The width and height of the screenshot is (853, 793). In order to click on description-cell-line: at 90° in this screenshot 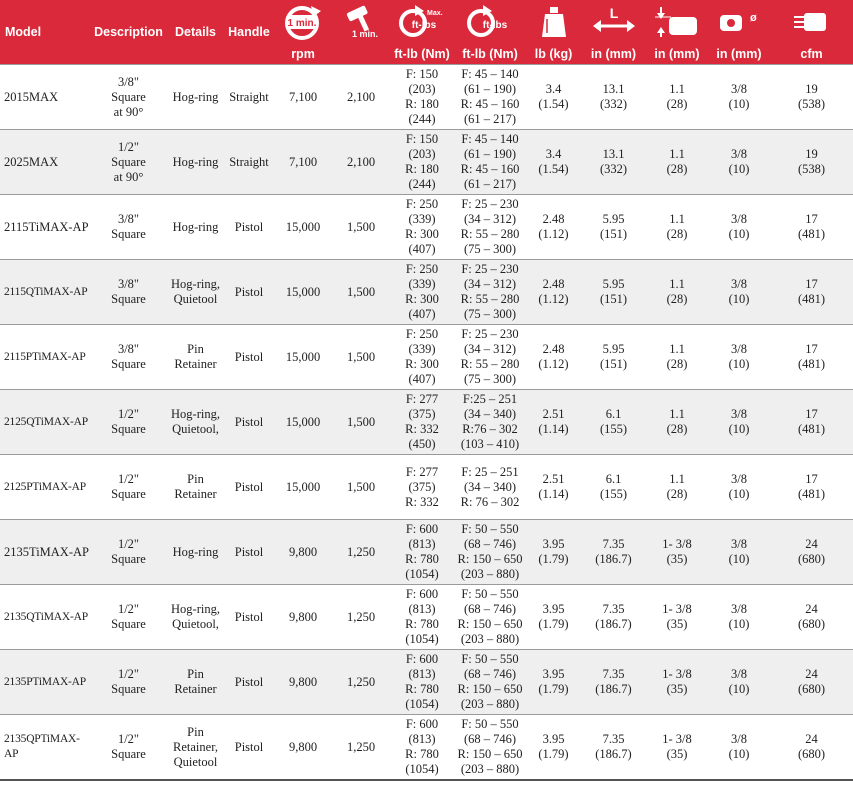, I will do `click(128, 176)`.